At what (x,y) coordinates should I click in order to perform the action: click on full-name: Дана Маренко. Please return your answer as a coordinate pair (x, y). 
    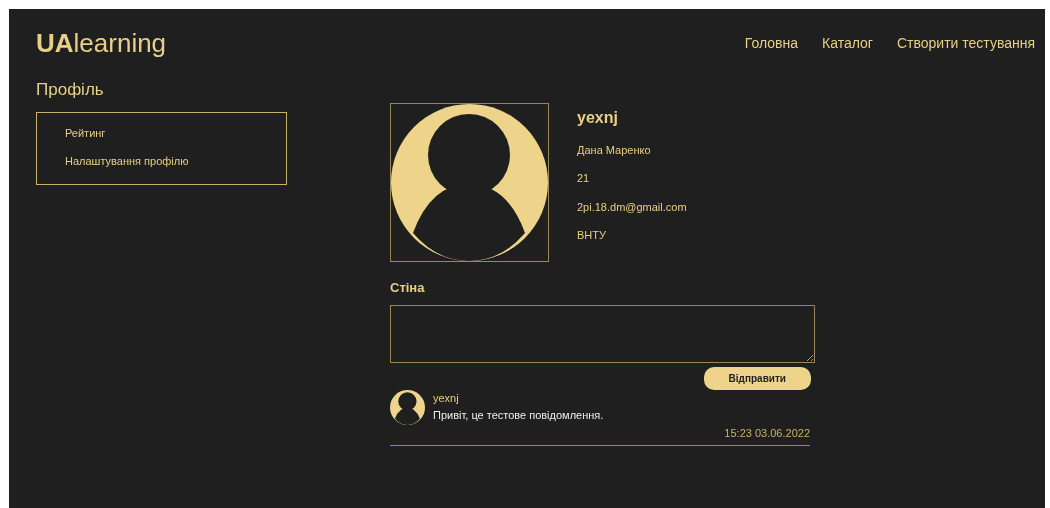
    Looking at the image, I should click on (614, 150).